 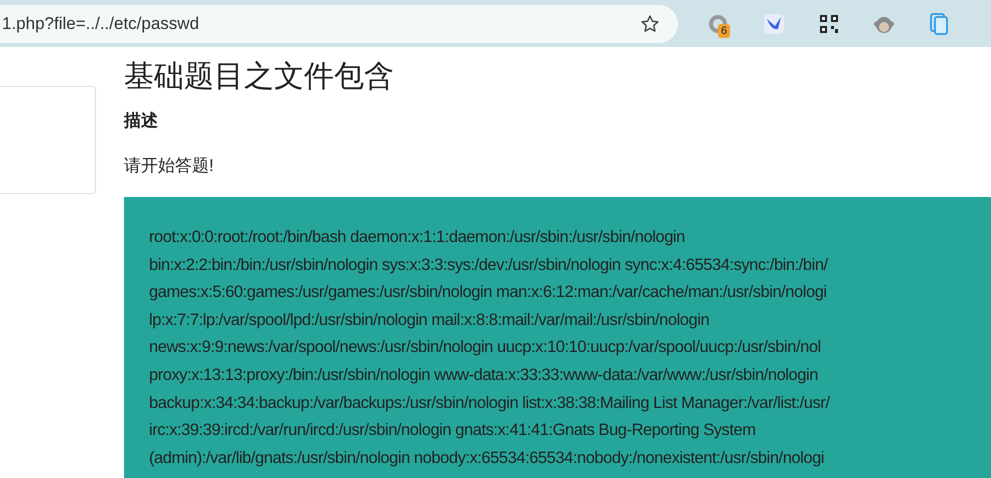 What do you see at coordinates (101, 24) in the screenshot?
I see `url-text: 1.php?file=../../etc/passwd` at bounding box center [101, 24].